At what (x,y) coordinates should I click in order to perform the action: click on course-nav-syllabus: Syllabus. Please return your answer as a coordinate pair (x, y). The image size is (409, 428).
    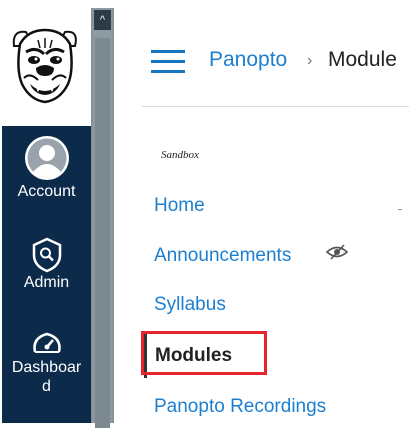
    Looking at the image, I should click on (190, 305).